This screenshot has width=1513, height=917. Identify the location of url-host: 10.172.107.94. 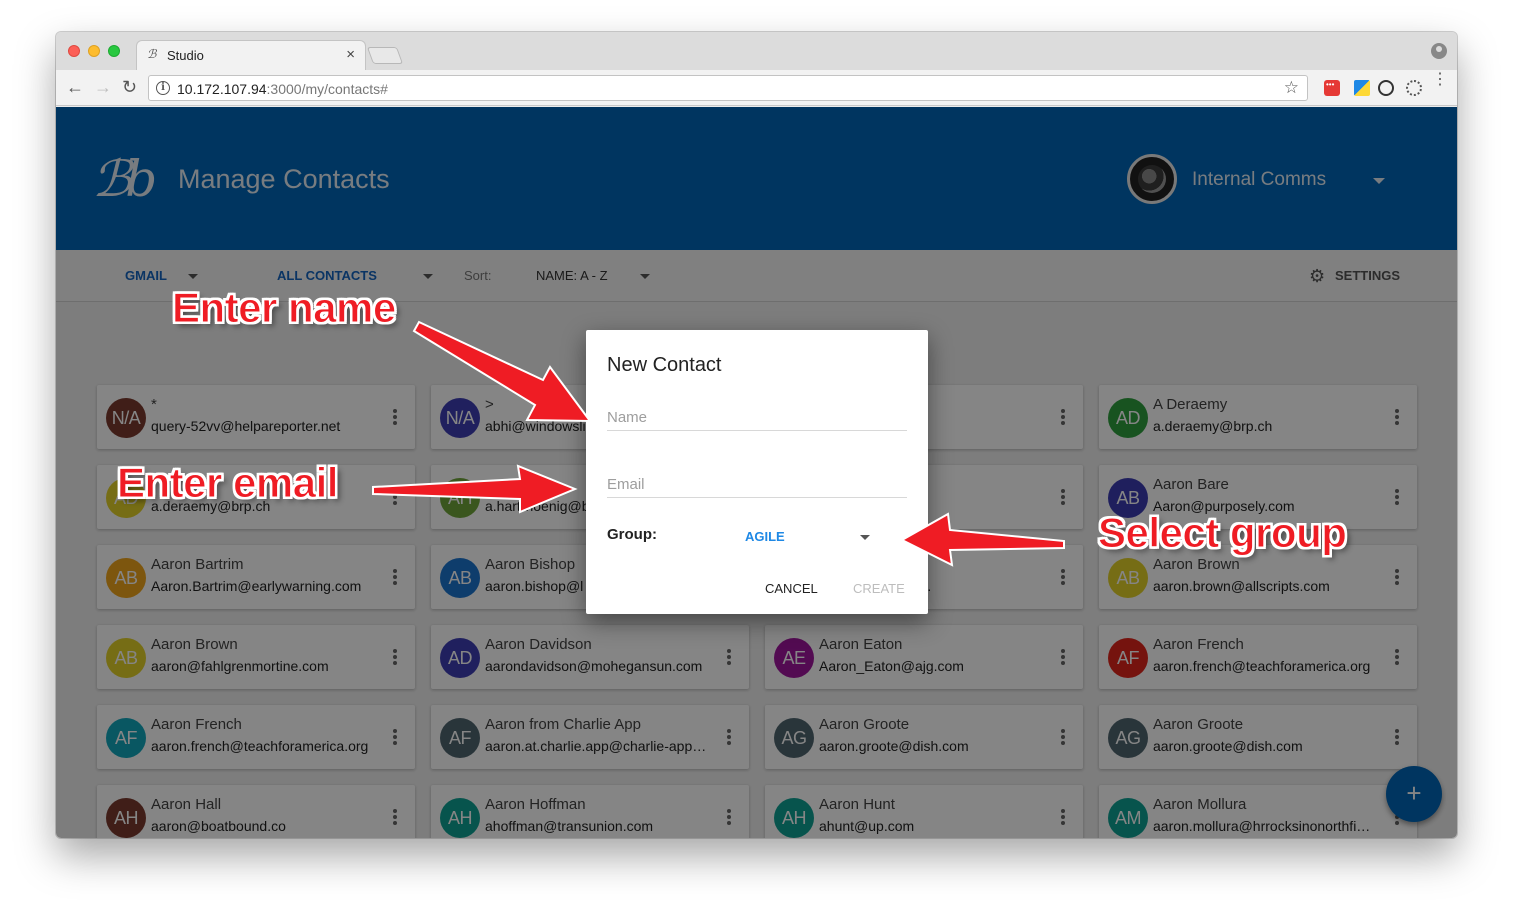
(222, 89).